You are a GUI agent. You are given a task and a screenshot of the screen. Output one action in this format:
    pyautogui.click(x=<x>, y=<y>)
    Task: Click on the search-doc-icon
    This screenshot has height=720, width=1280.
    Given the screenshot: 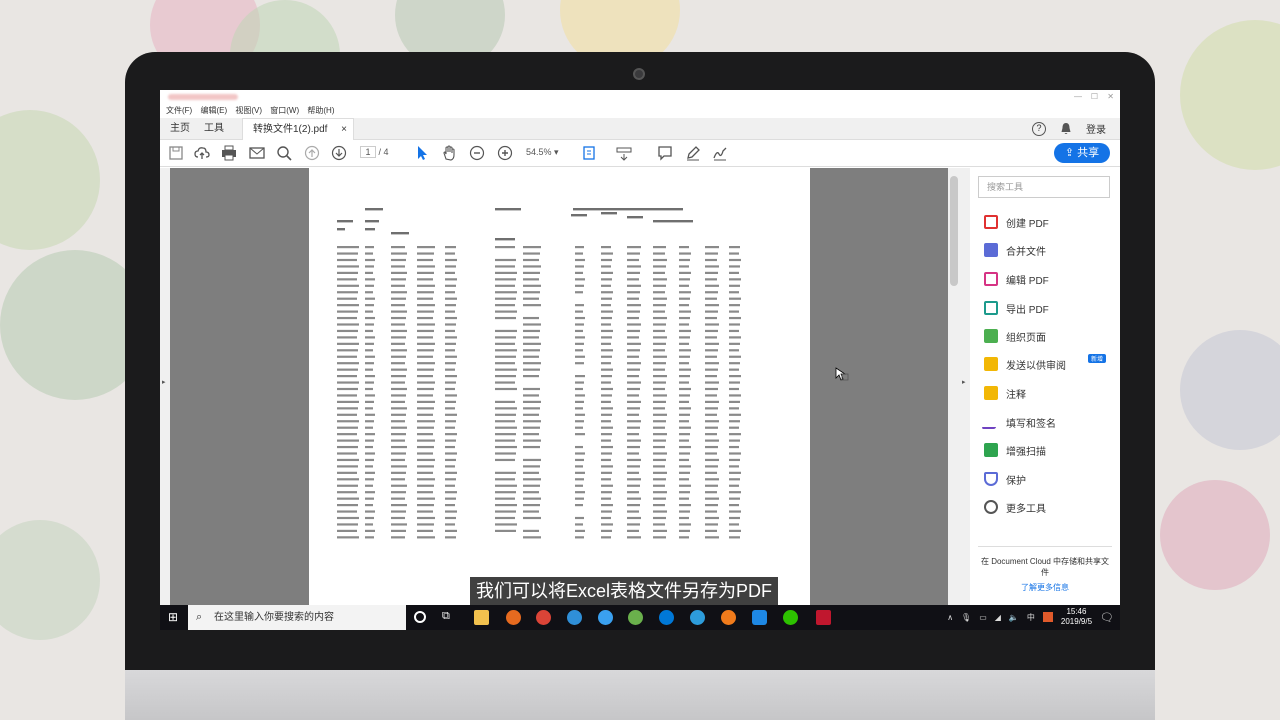 What is the action you would take?
    pyautogui.click(x=284, y=153)
    